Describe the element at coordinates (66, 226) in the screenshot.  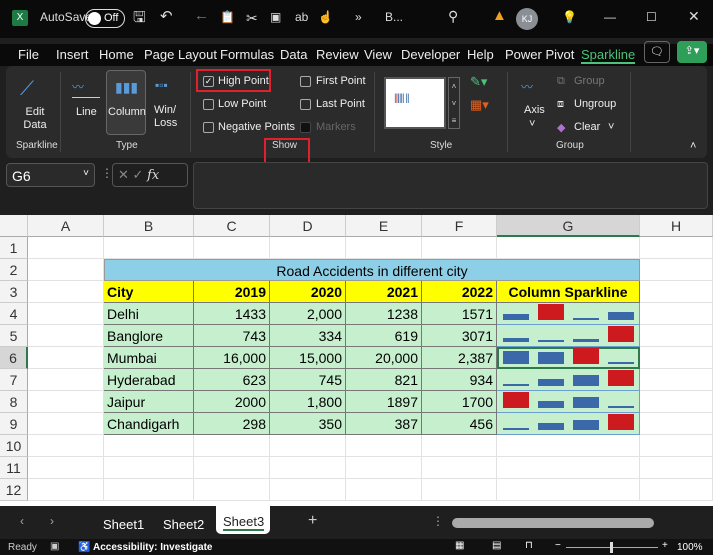
I see `column-header-A: A` at that location.